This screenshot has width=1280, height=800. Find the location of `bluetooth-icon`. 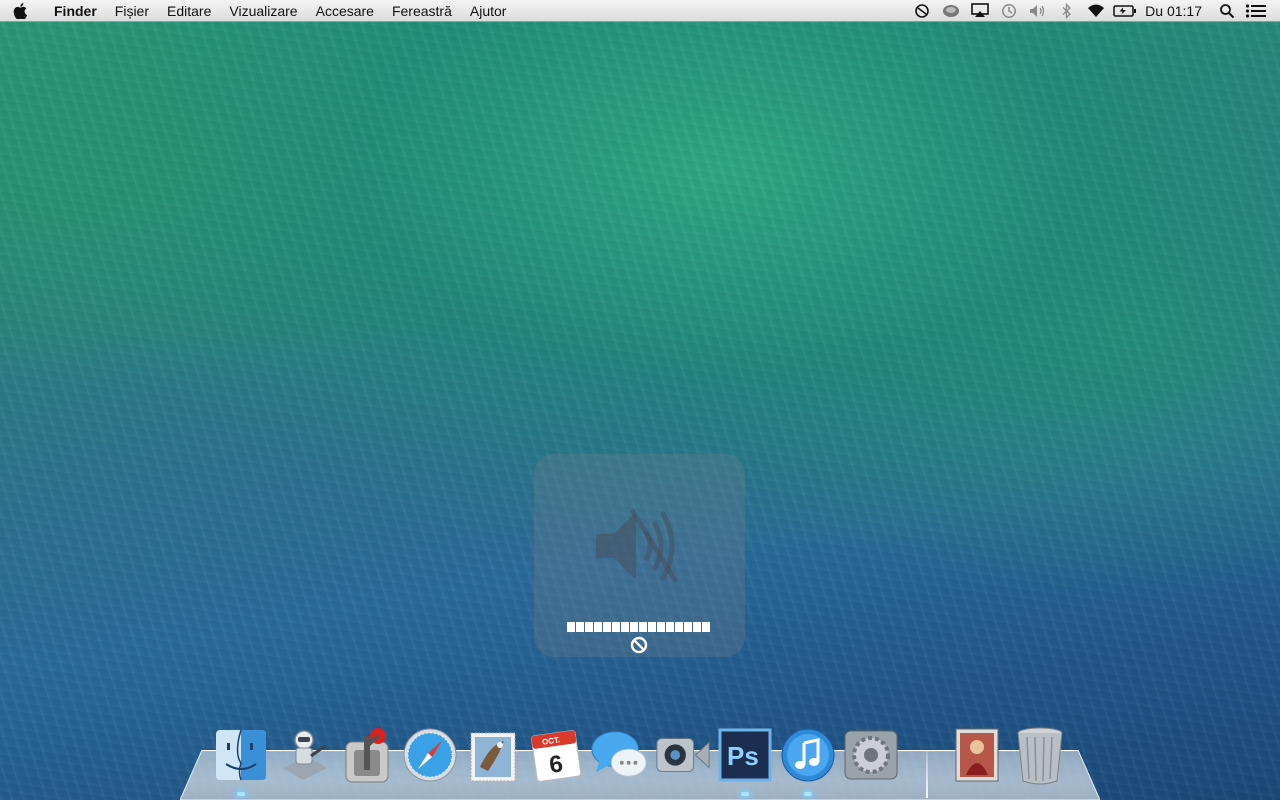

bluetooth-icon is located at coordinates (1066, 11).